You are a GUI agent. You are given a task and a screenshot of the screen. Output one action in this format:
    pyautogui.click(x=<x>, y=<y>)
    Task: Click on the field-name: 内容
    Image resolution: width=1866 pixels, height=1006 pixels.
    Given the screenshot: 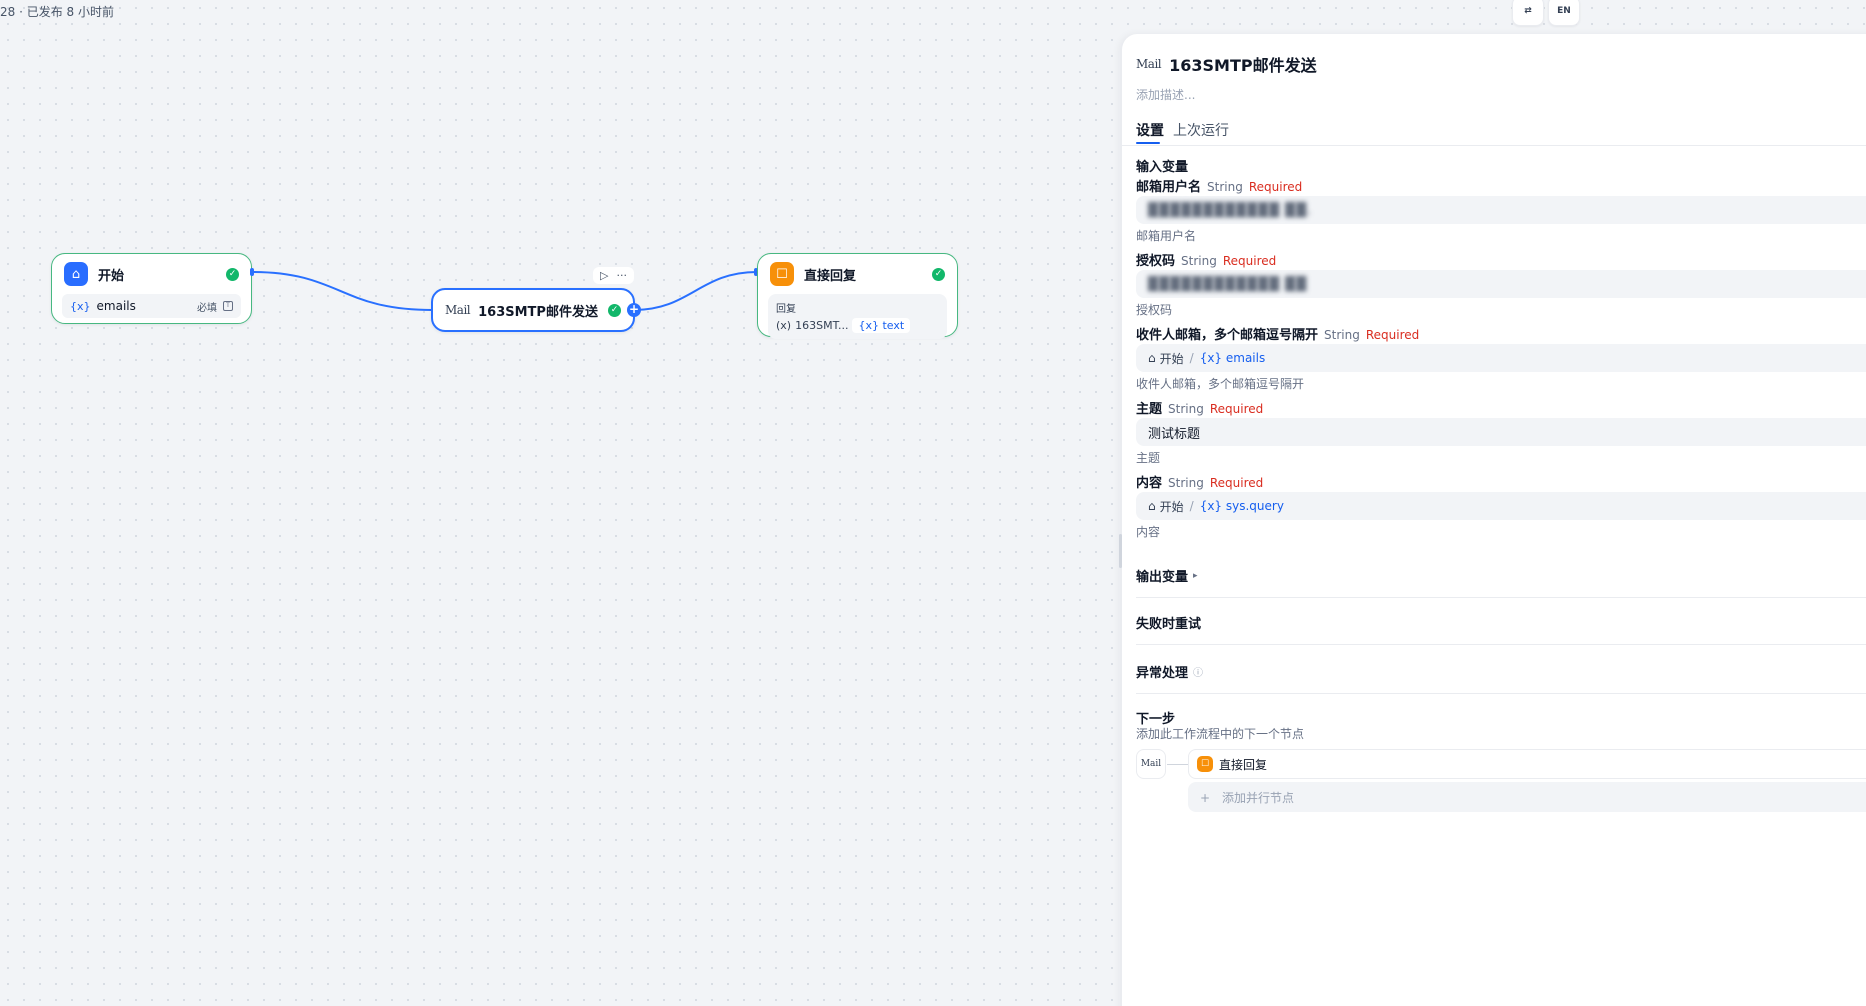 What is the action you would take?
    pyautogui.click(x=1149, y=483)
    